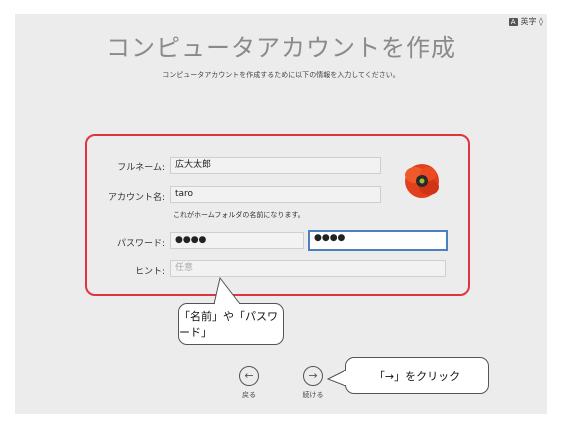  I want to click on password-field: ●●●●, so click(237, 240).